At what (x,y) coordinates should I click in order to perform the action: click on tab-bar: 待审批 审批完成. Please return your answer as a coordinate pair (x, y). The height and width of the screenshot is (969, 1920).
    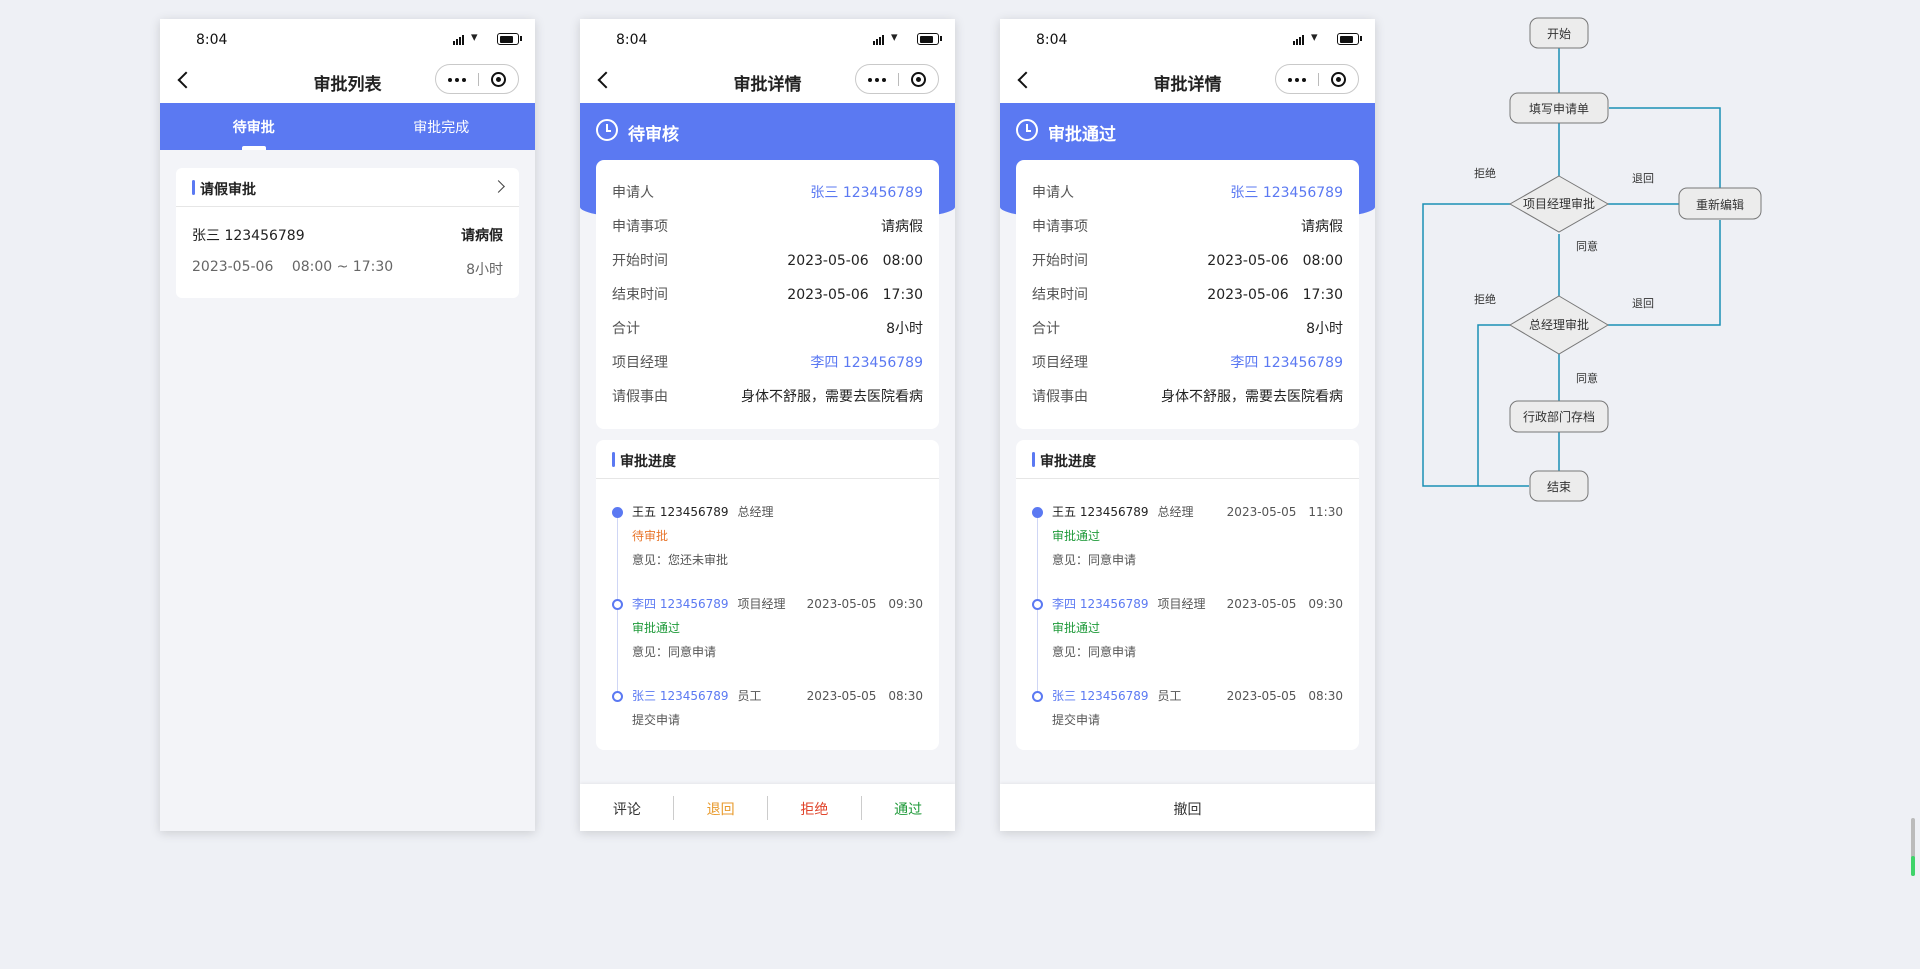
    Looking at the image, I should click on (347, 126).